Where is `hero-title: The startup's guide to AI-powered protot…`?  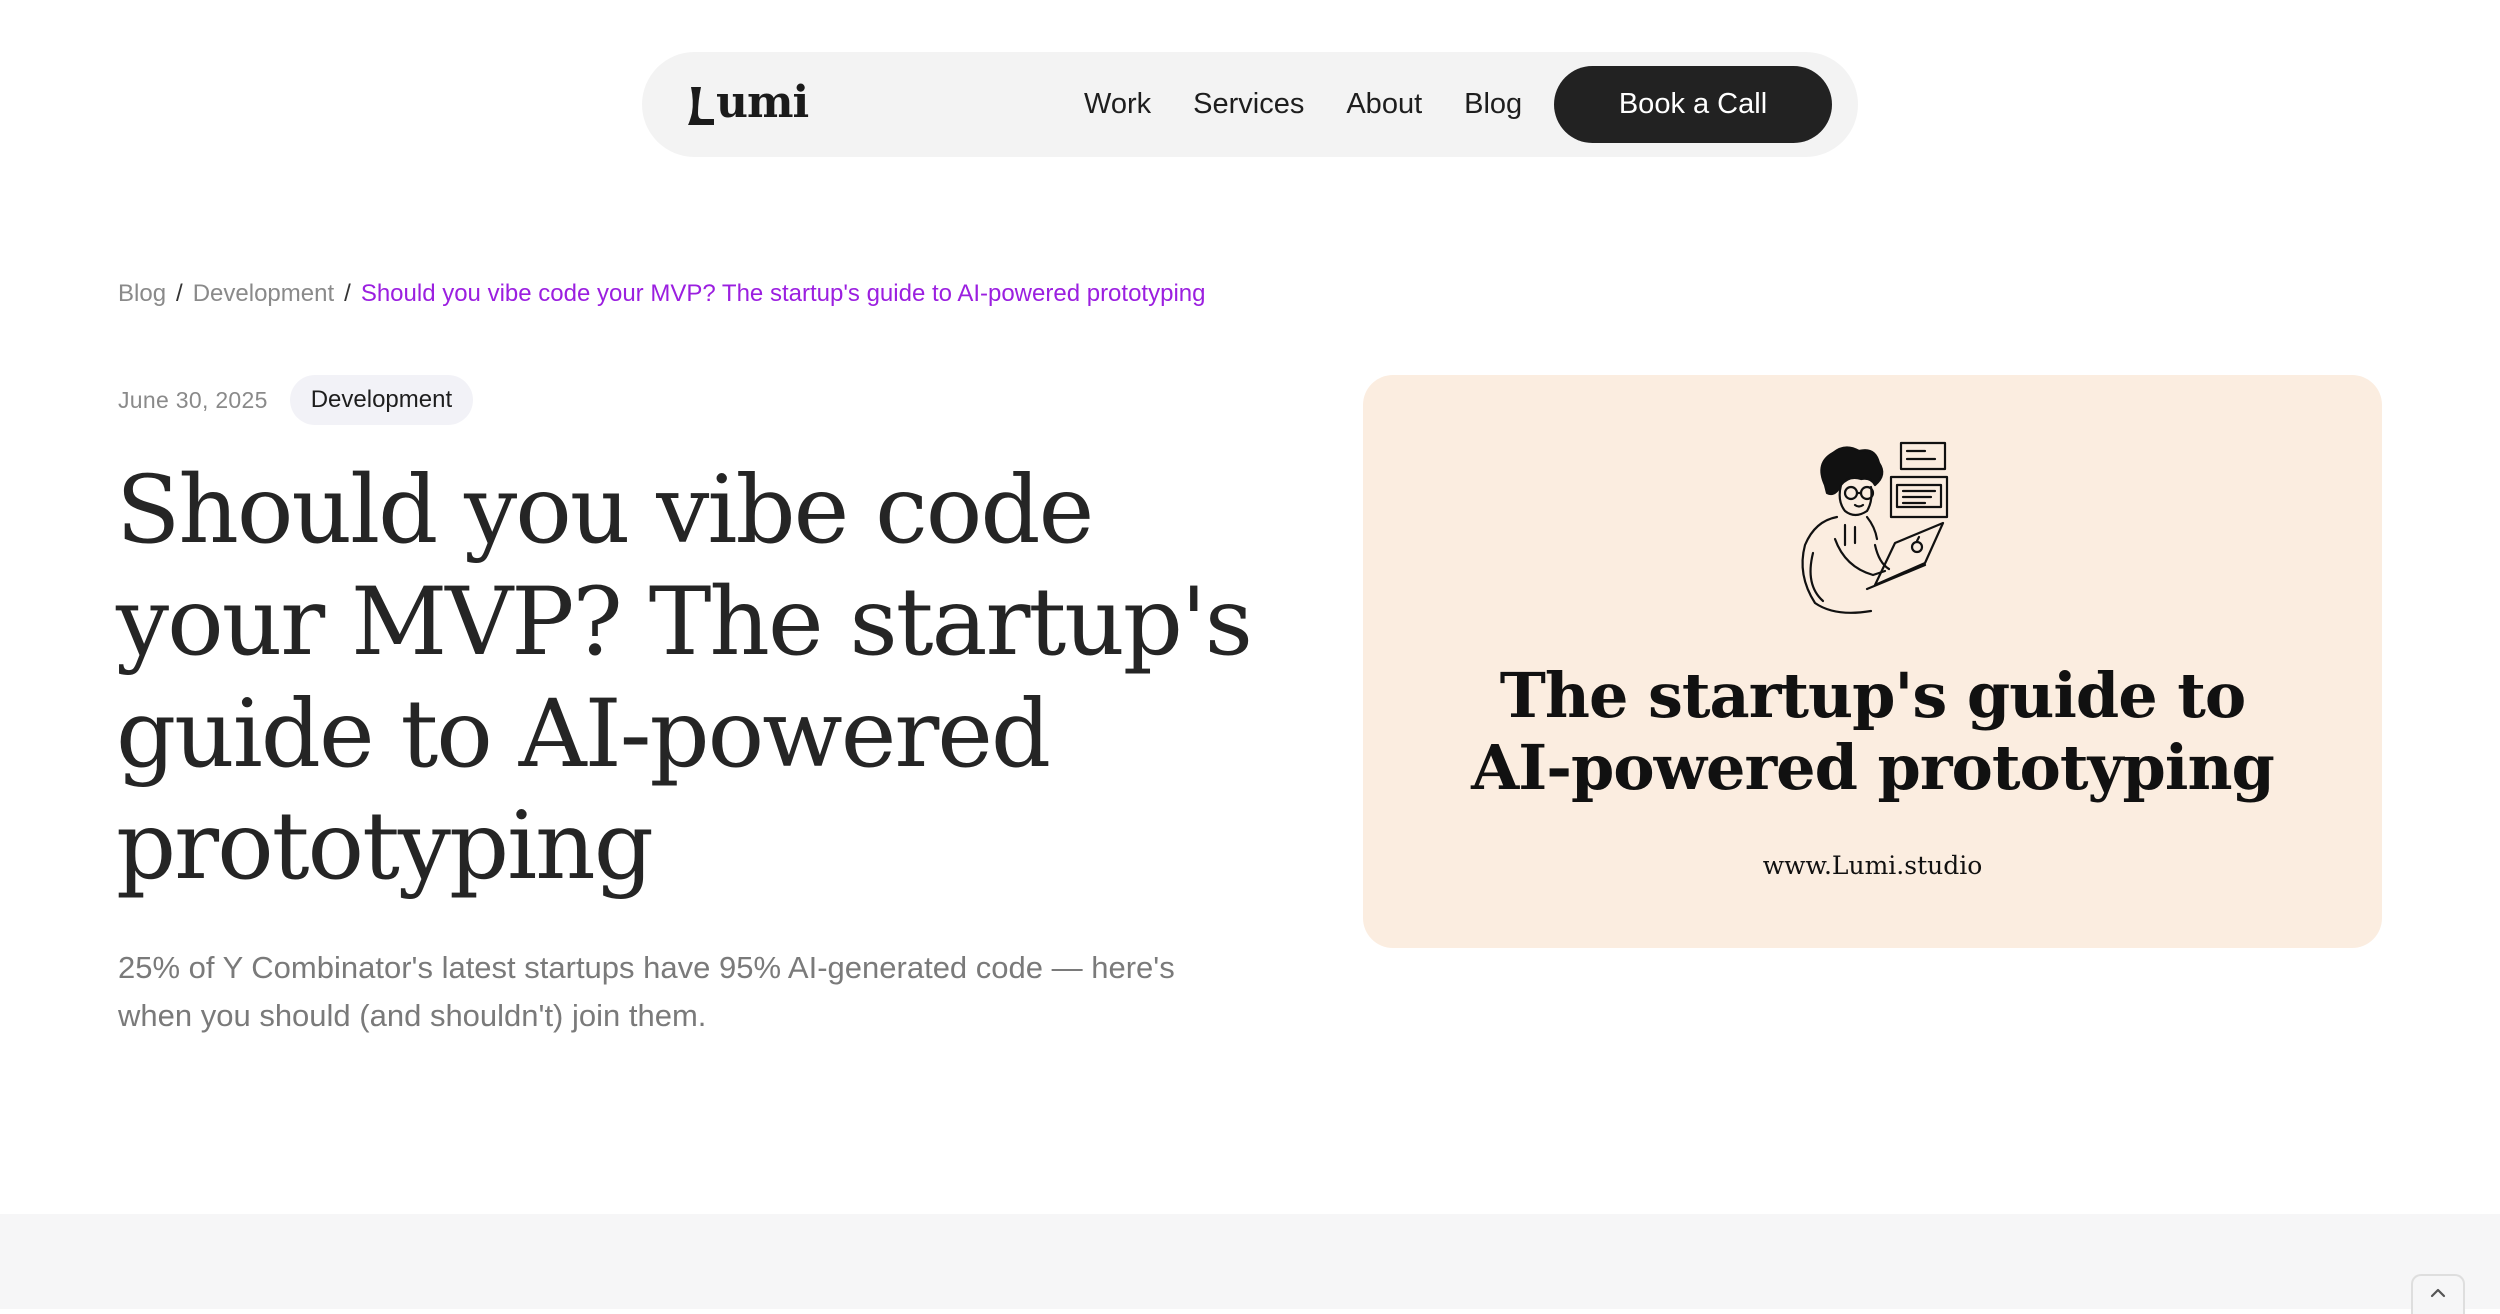
hero-title: The startup's guide to AI-powered protot… is located at coordinates (1872, 732).